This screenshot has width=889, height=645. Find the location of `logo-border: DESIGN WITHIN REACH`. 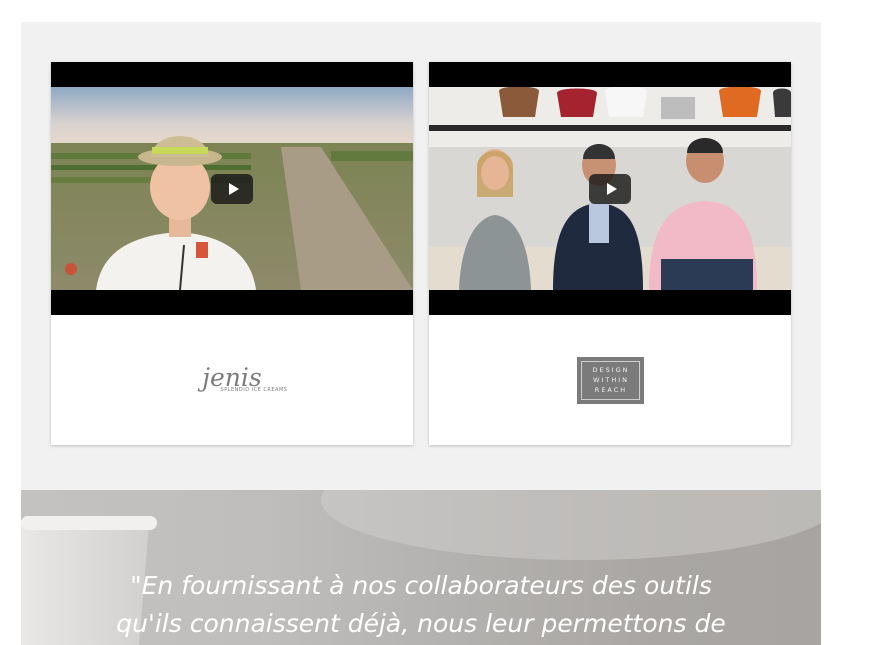

logo-border: DESIGN WITHIN REACH is located at coordinates (610, 380).